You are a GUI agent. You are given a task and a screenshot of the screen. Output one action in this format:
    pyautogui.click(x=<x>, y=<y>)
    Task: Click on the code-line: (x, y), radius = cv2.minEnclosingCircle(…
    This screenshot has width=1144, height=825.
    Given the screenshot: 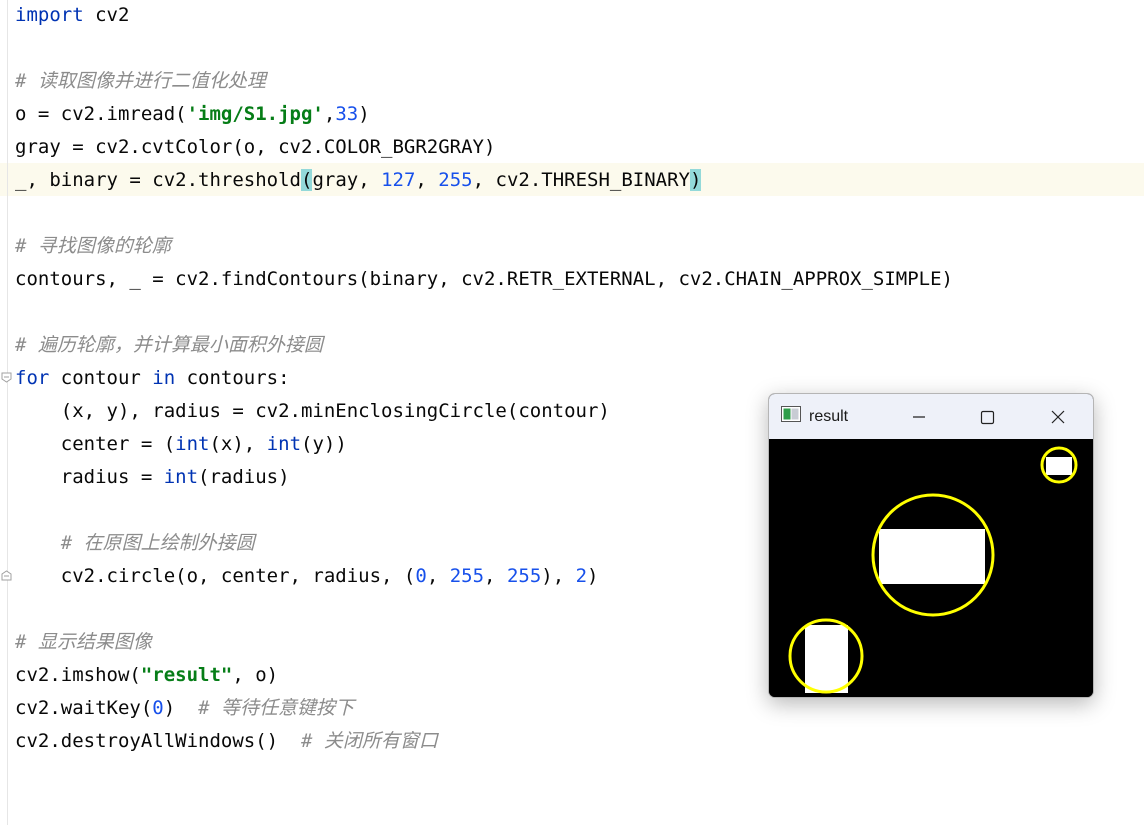 What is the action you would take?
    pyautogui.click(x=312, y=411)
    